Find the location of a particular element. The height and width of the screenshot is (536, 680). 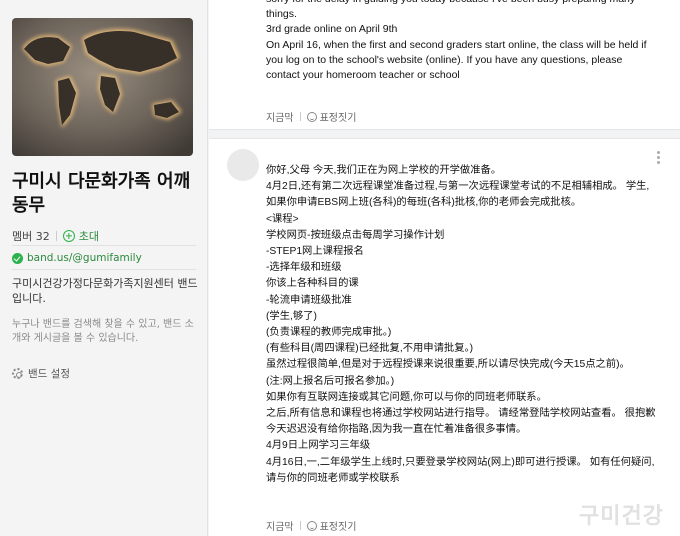

member-count: 멤버 32 is located at coordinates (31, 236).